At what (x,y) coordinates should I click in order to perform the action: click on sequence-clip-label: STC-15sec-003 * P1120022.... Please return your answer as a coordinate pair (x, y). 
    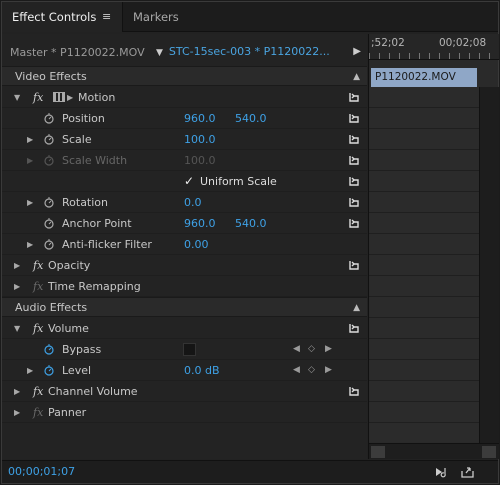
    Looking at the image, I should click on (249, 51).